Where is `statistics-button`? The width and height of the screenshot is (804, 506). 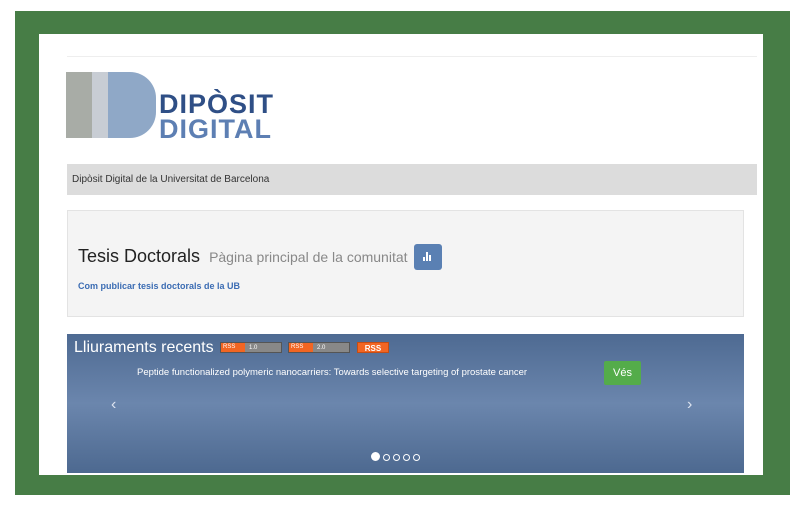 statistics-button is located at coordinates (428, 257).